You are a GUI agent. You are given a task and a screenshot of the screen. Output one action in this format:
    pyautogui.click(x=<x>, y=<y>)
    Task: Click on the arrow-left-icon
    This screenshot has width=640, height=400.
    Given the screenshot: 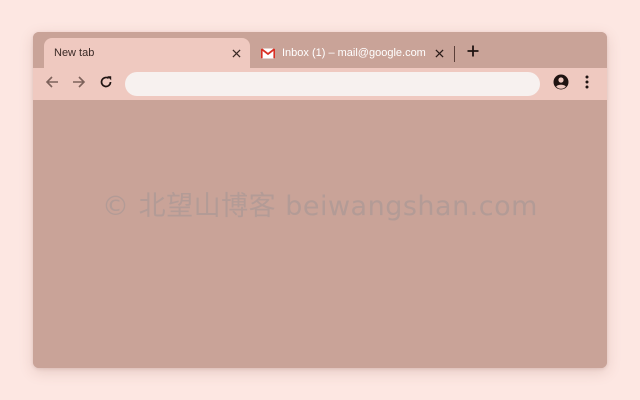 What is the action you would take?
    pyautogui.click(x=52, y=84)
    